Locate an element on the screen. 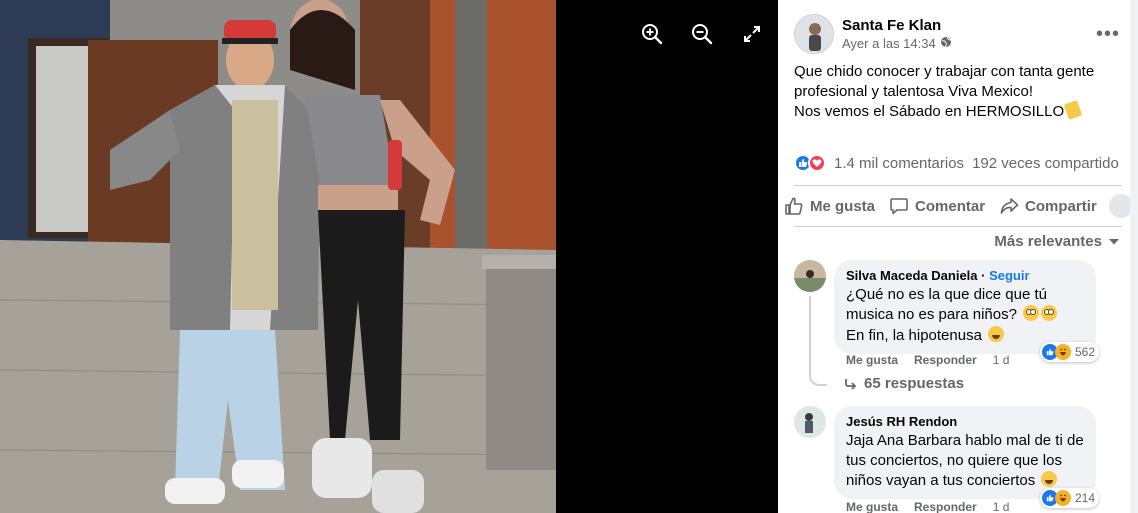 The height and width of the screenshot is (513, 1138). comment-reactions: 562 is located at coordinates (1070, 352).